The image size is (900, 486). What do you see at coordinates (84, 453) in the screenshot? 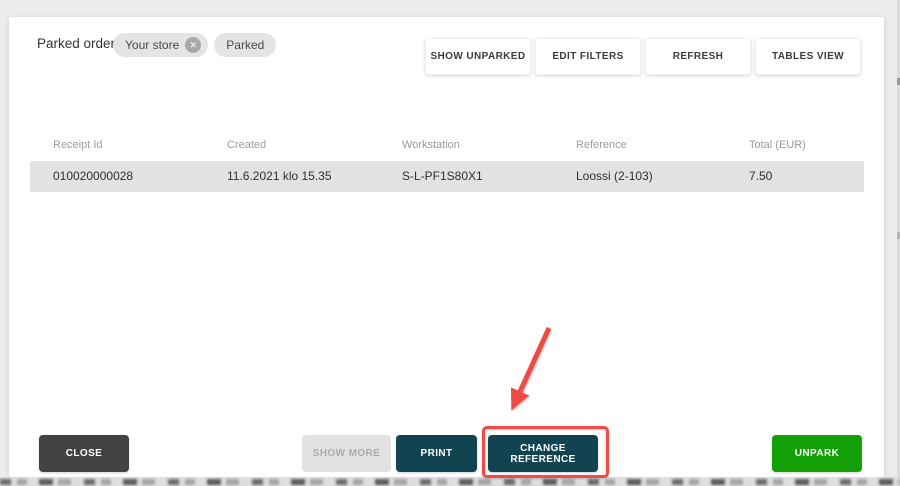
I see `close-button: CLOSE` at bounding box center [84, 453].